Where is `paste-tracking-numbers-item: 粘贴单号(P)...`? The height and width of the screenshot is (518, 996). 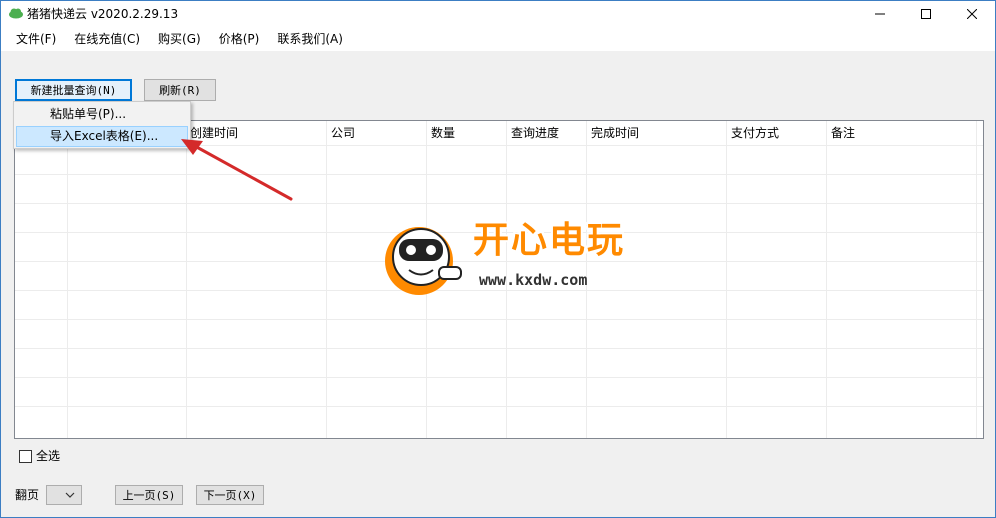 paste-tracking-numbers-item: 粘贴单号(P)... is located at coordinates (102, 115).